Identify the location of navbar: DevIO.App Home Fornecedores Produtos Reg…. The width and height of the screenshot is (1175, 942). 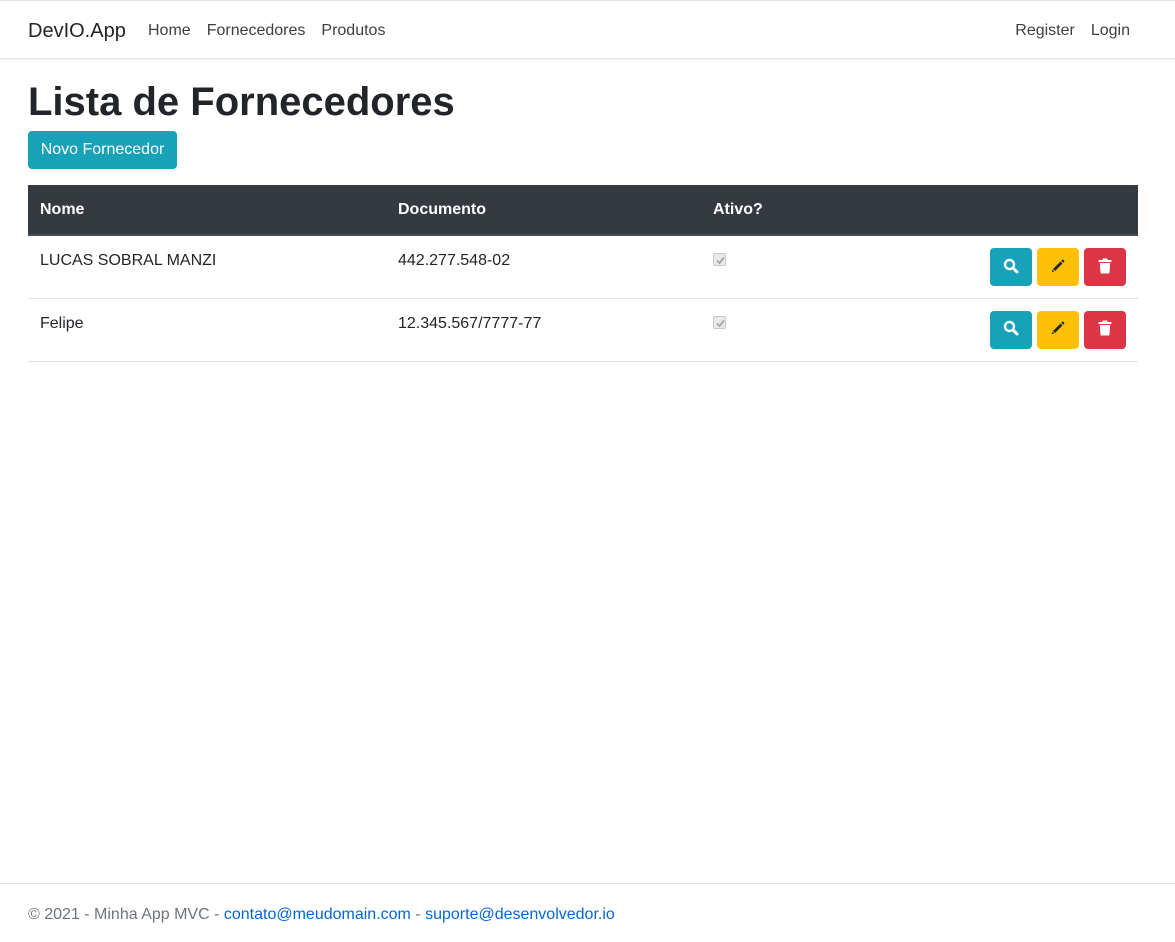
(587, 29).